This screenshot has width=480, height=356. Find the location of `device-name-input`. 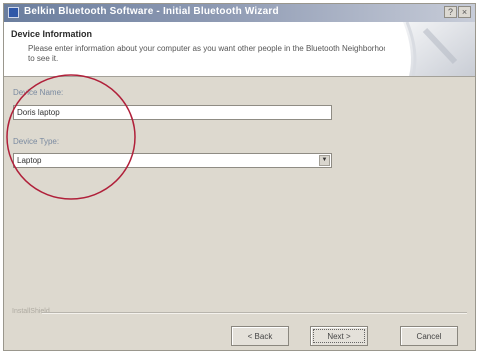

device-name-input is located at coordinates (172, 112).